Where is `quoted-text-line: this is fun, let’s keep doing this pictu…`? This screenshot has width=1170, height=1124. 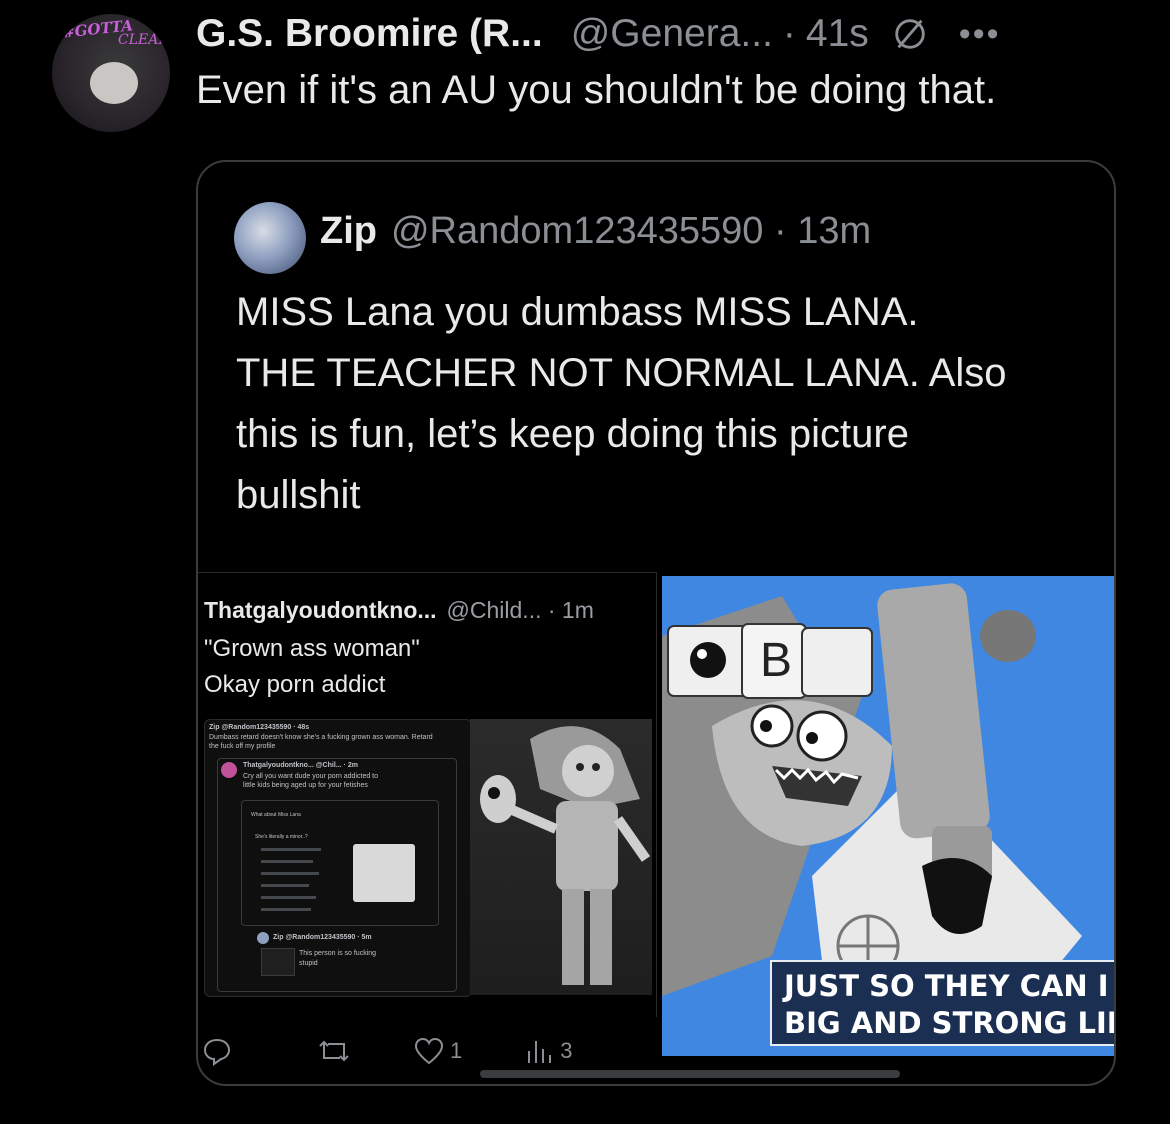 quoted-text-line: this is fun, let’s keep doing this pictu… is located at coordinates (572, 434).